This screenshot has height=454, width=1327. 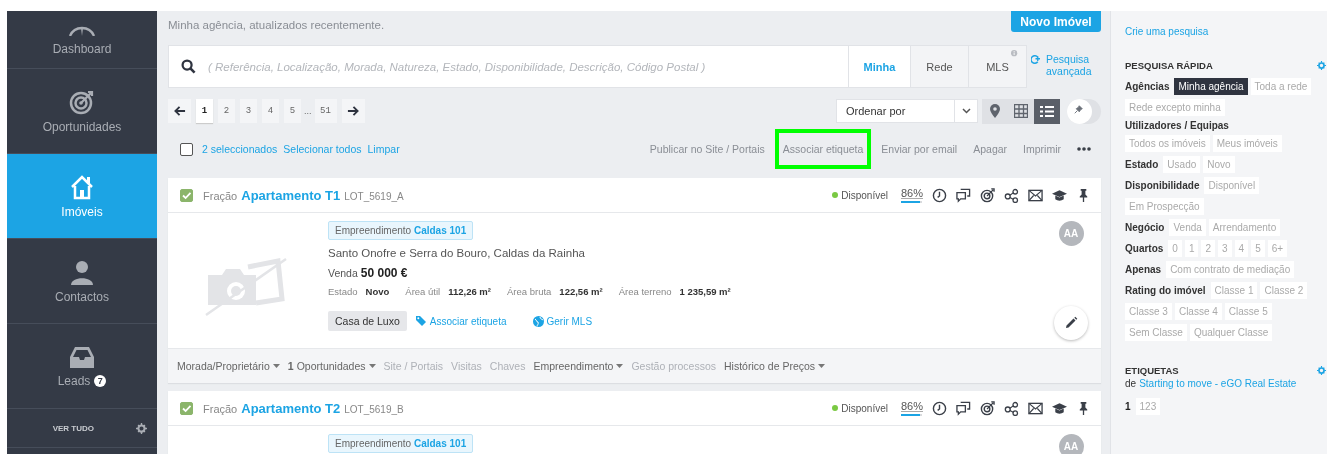 I want to click on filter-chip: Toda a rede, so click(x=1281, y=86).